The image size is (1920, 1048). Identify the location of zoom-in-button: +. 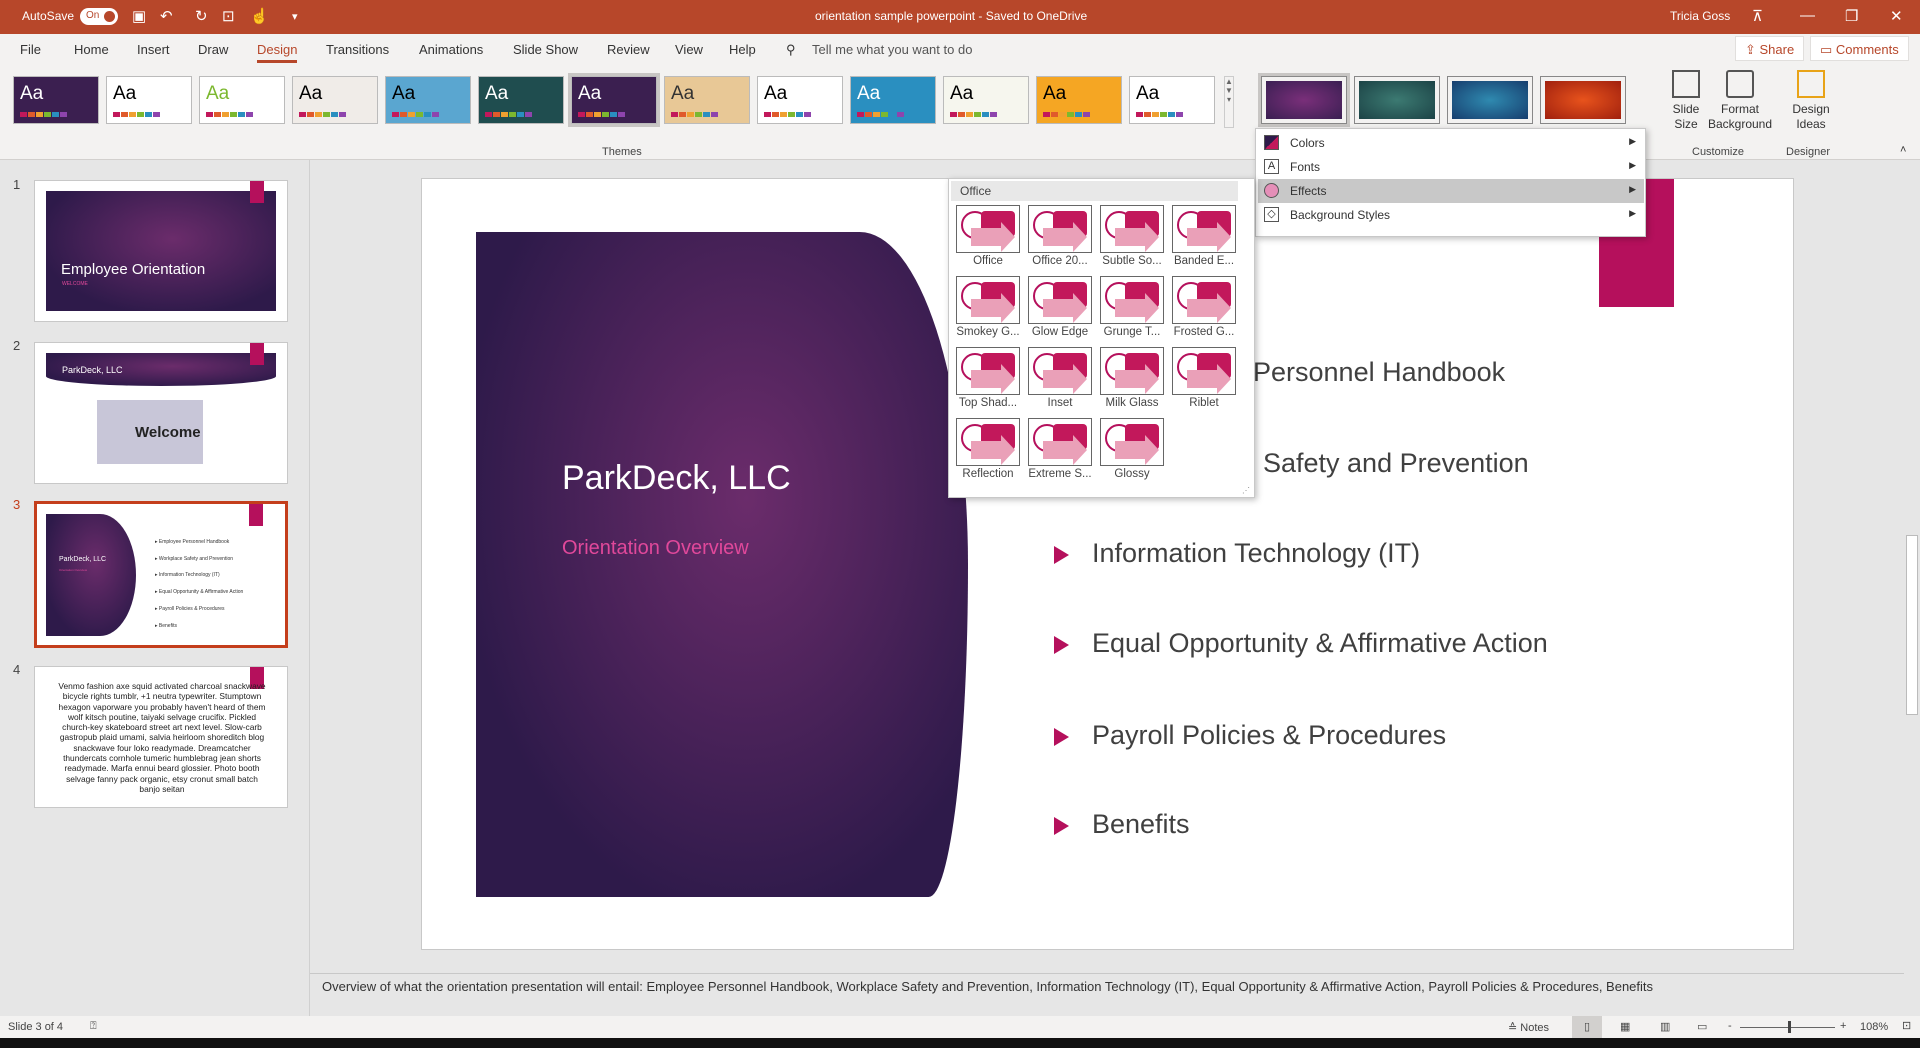
(1843, 1026).